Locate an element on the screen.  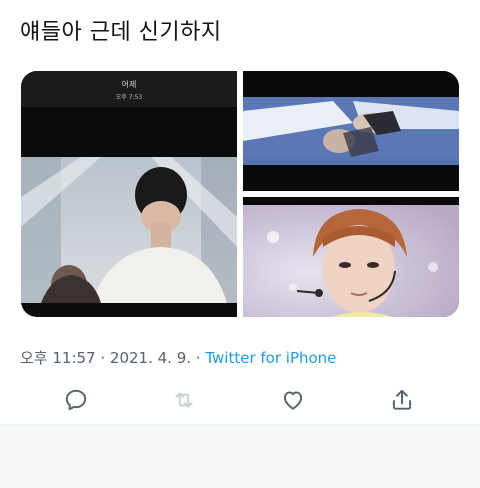
share-button is located at coordinates (402, 400).